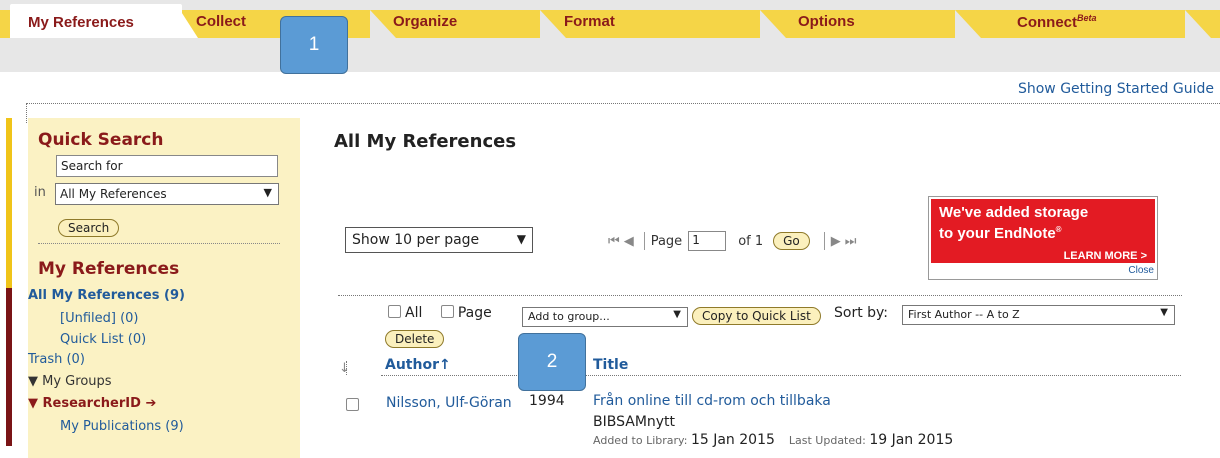 Image resolution: width=1220 pixels, height=458 pixels. Describe the element at coordinates (412, 365) in the screenshot. I see `author-column-label: Author` at that location.